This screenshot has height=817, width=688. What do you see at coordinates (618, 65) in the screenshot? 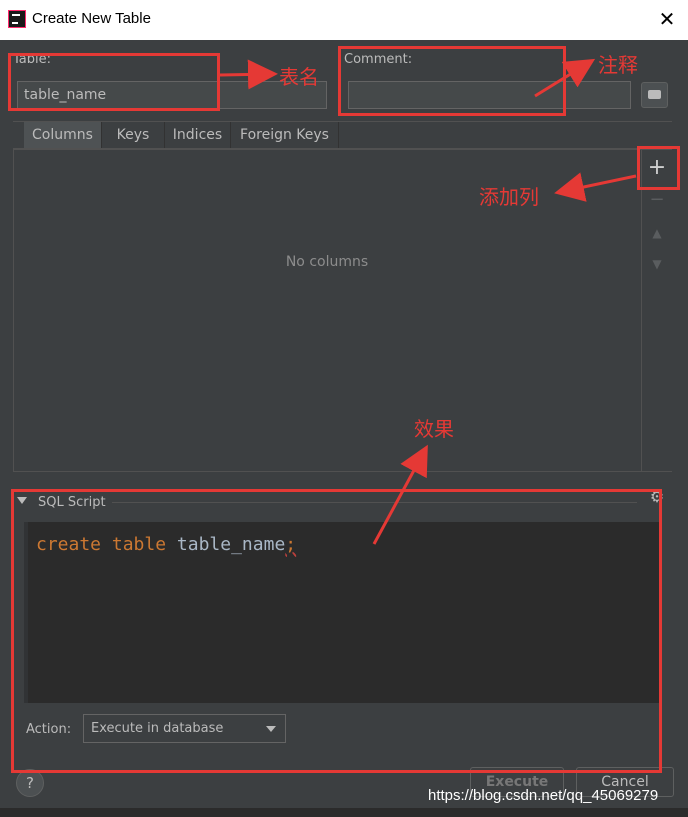
I see `annotation-comment: 注释` at bounding box center [618, 65].